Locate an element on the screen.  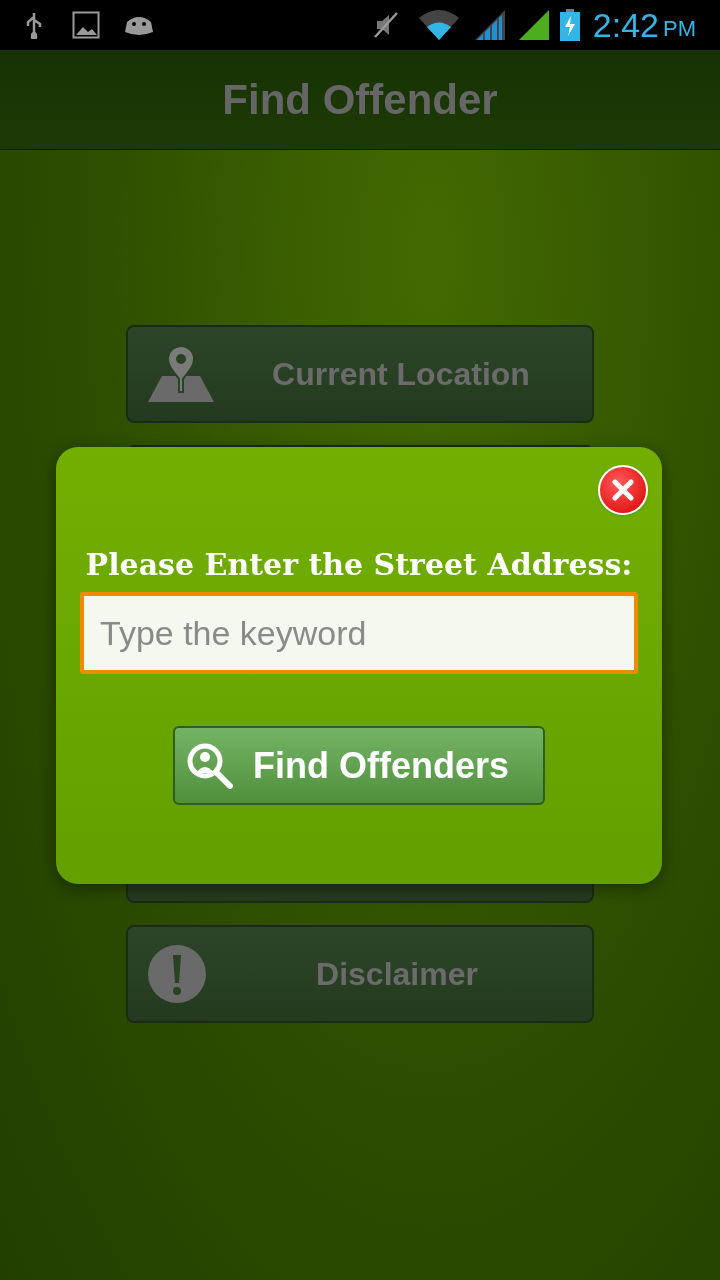
clock-period: PM is located at coordinates (679, 29).